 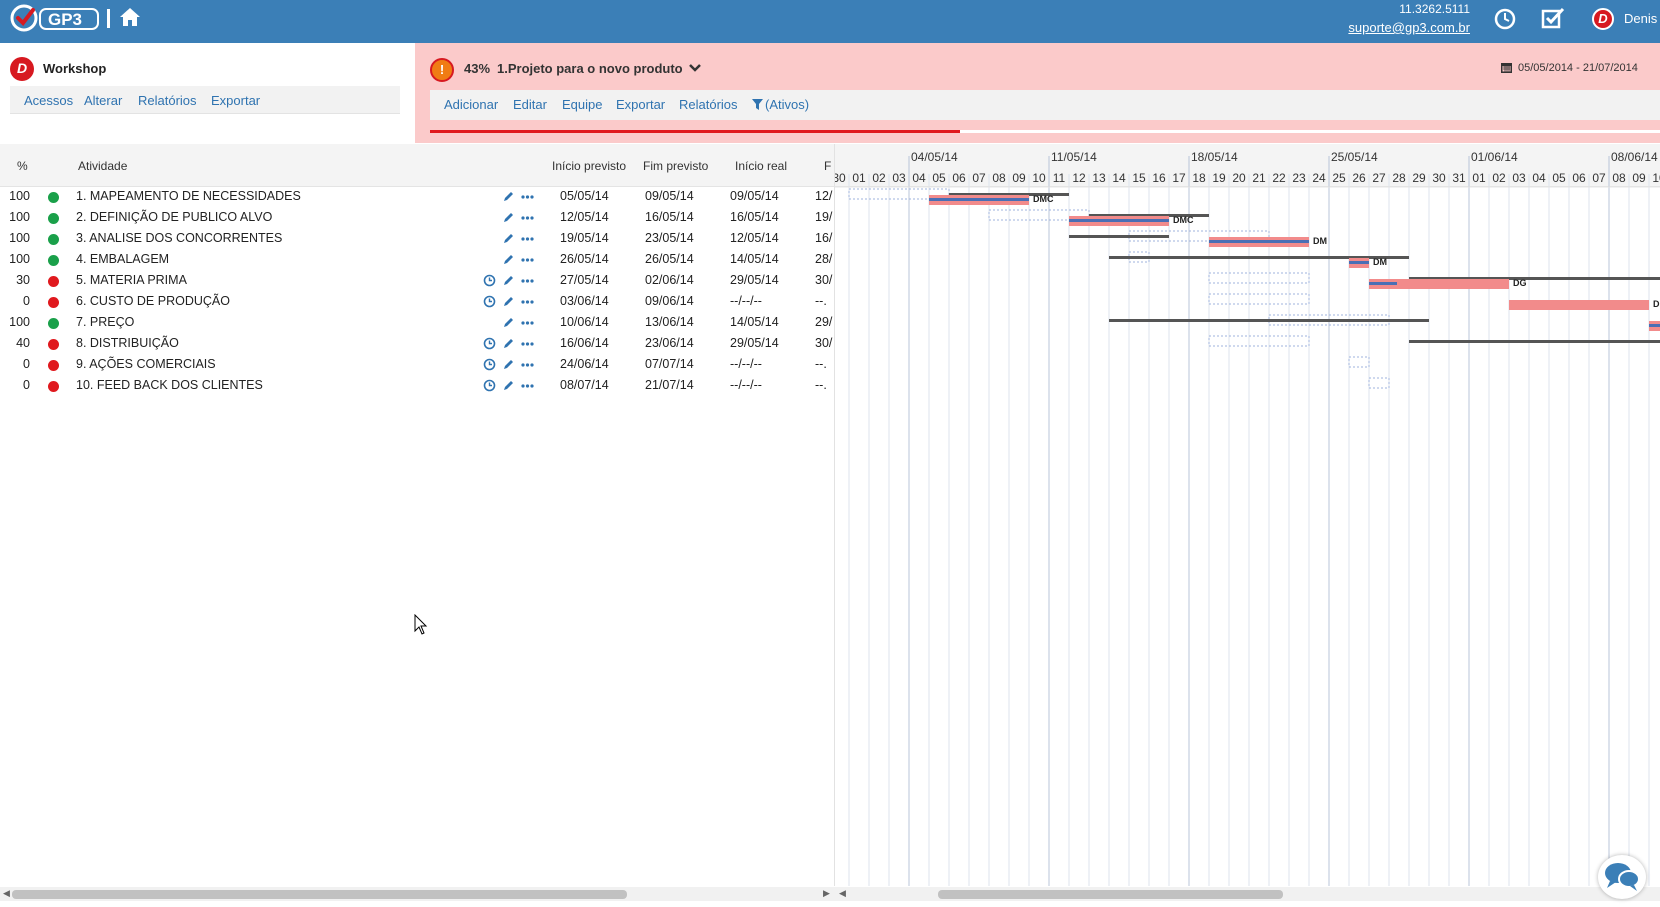 I want to click on row-activity-name: 5. MATERIA PRIMA, so click(x=131, y=280).